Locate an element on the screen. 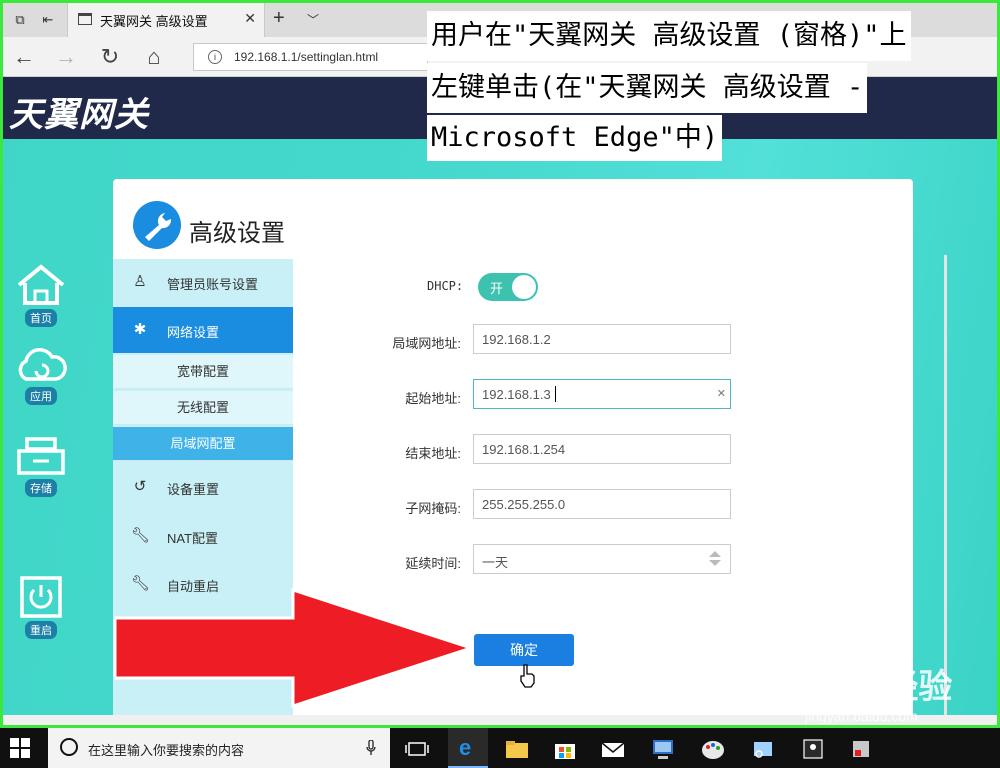 The image size is (1000, 768). submenu-lan: 局域网配置 is located at coordinates (203, 444).